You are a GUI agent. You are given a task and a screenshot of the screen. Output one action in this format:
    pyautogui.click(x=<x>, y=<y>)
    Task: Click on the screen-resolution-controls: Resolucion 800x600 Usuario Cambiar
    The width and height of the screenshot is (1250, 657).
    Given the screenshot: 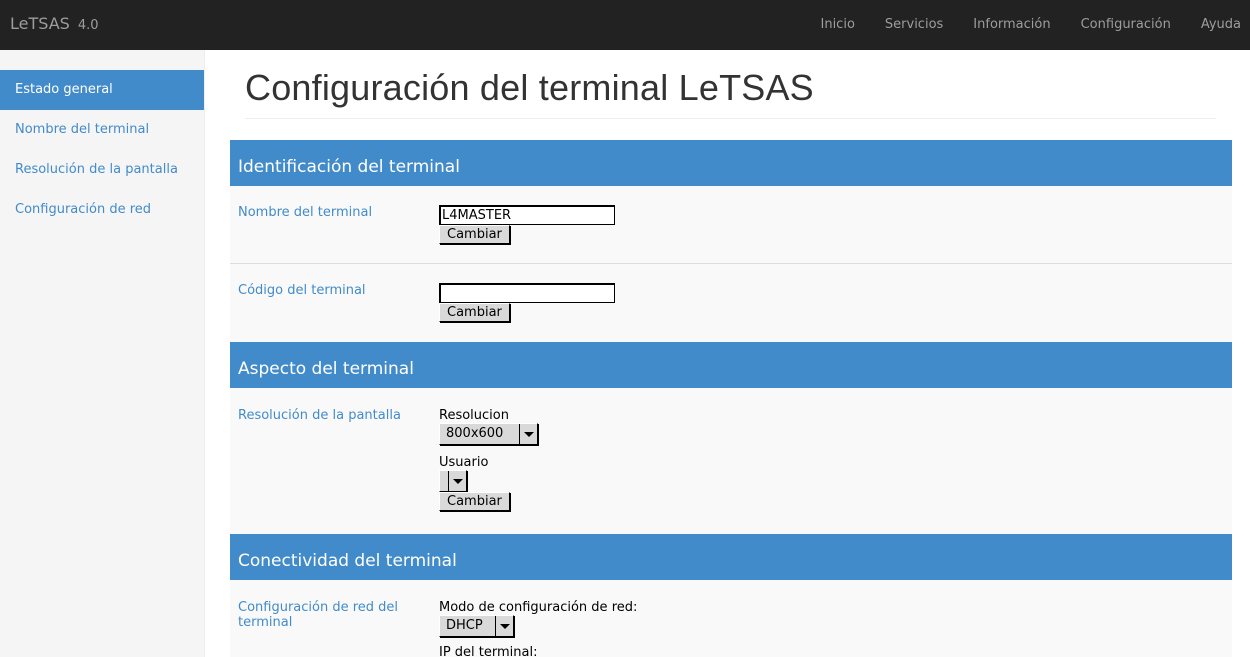 What is the action you would take?
    pyautogui.click(x=488, y=459)
    